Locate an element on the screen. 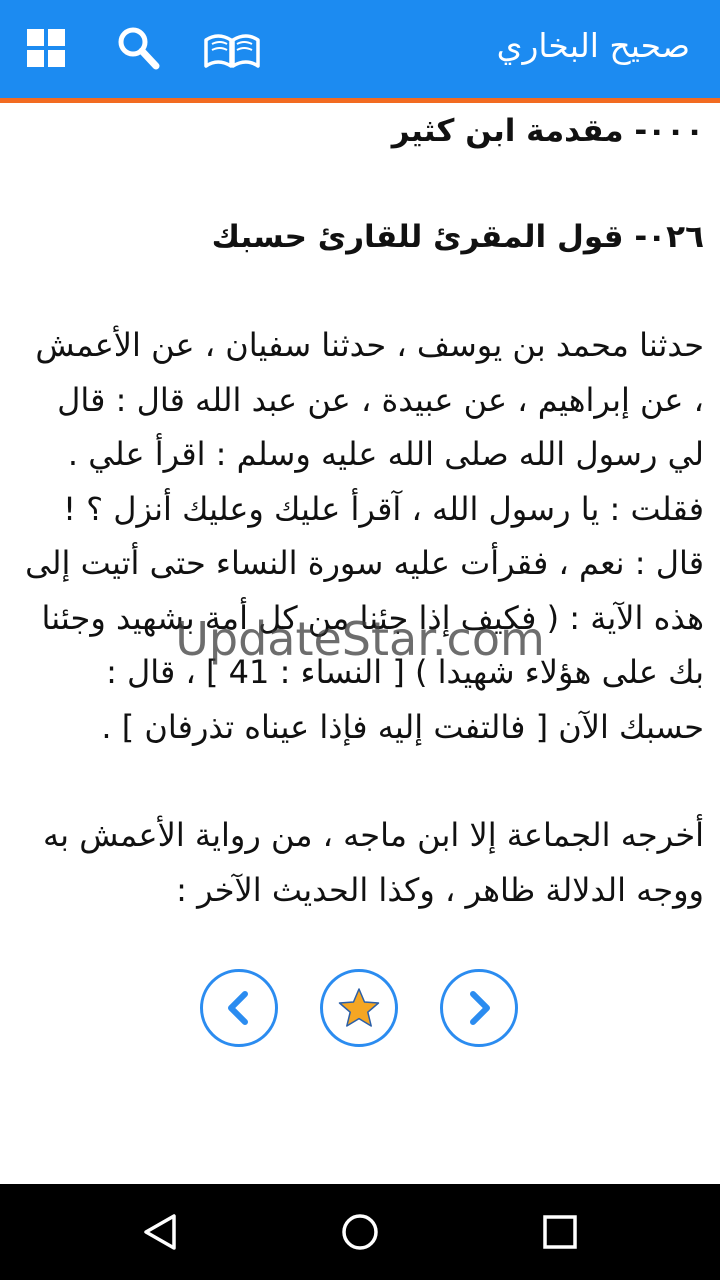  watermark: UpdateStar.com is located at coordinates (360, 639).